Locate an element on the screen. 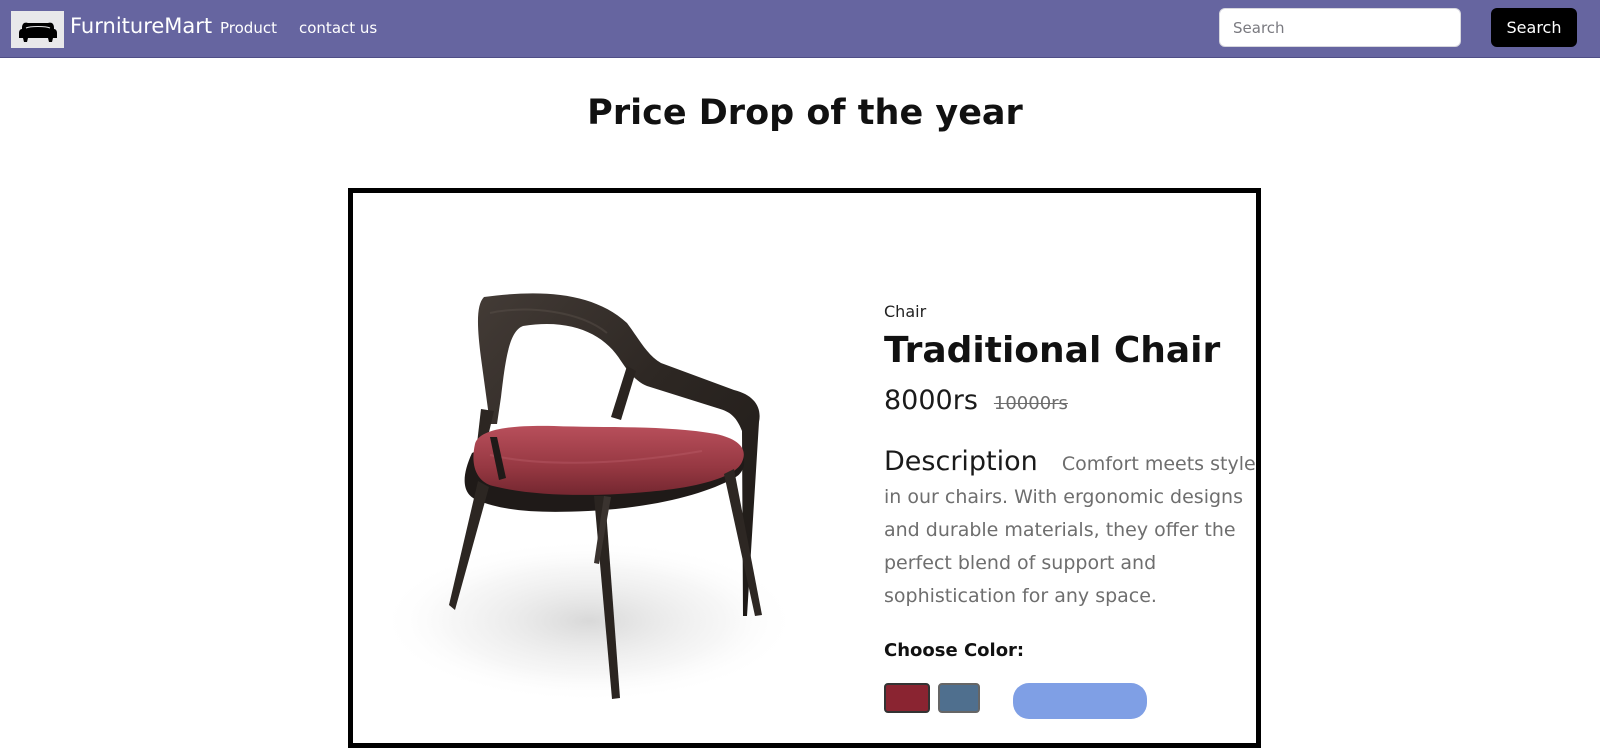 This screenshot has height=748, width=1600. top-navbar: FurnitureMart Product contact us Search is located at coordinates (800, 29).